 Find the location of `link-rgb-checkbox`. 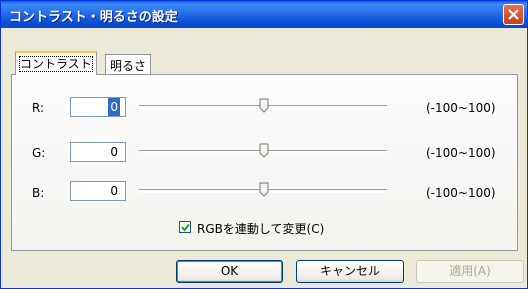

link-rgb-checkbox is located at coordinates (185, 227).